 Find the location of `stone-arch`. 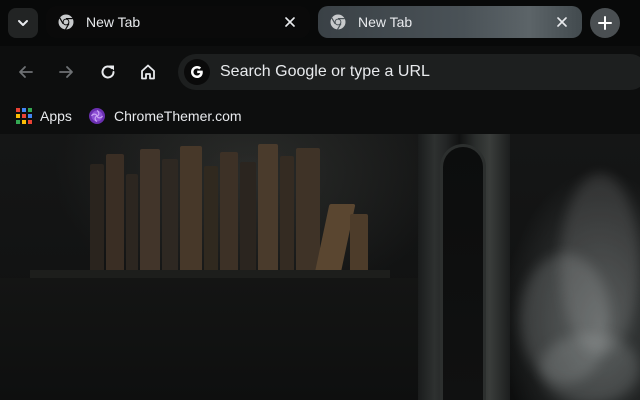

stone-arch is located at coordinates (463, 272).